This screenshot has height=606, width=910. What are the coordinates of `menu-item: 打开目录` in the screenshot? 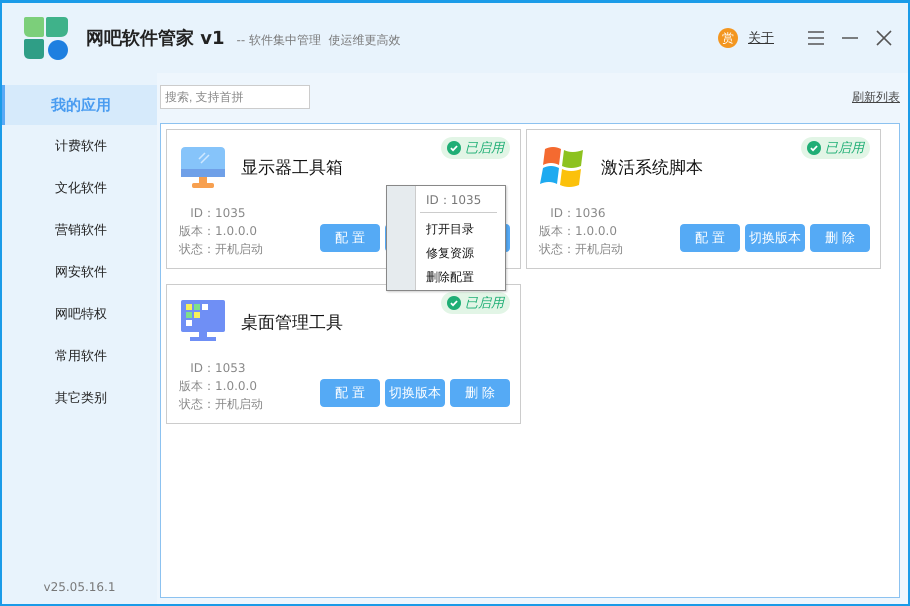 It's located at (460, 229).